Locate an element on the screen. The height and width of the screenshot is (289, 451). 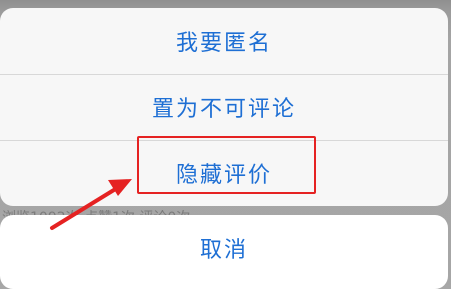
cancel-label: 取消 is located at coordinates (223, 250).